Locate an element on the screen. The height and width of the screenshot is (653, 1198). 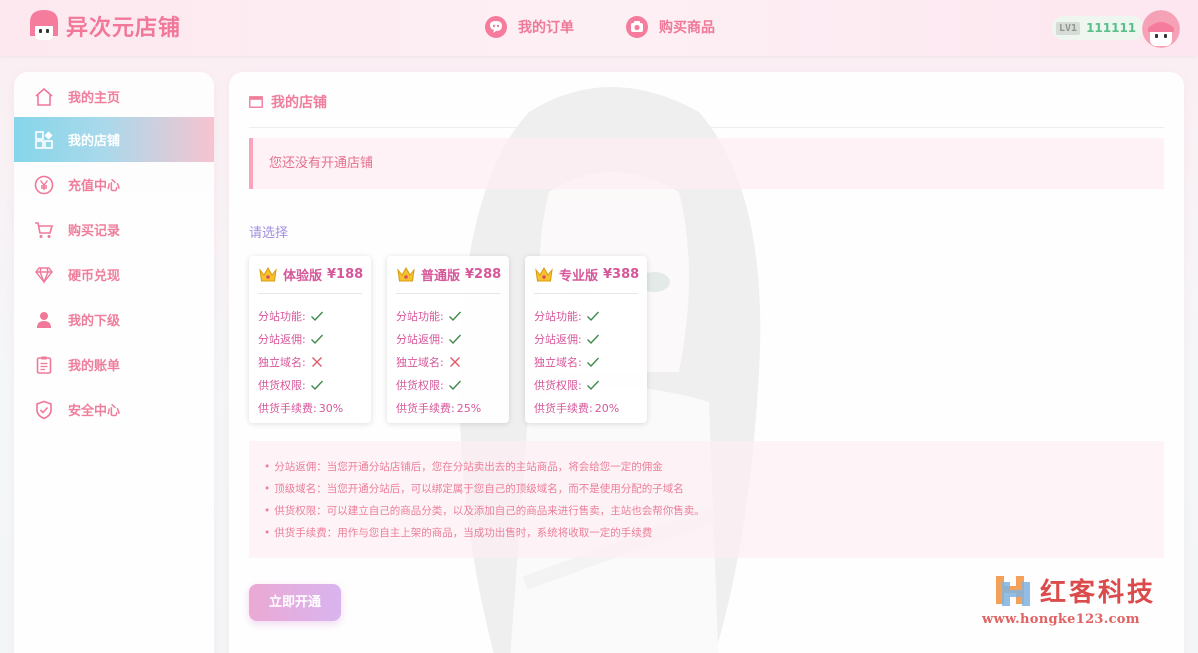
page-title-text: 我的店铺 is located at coordinates (299, 103).